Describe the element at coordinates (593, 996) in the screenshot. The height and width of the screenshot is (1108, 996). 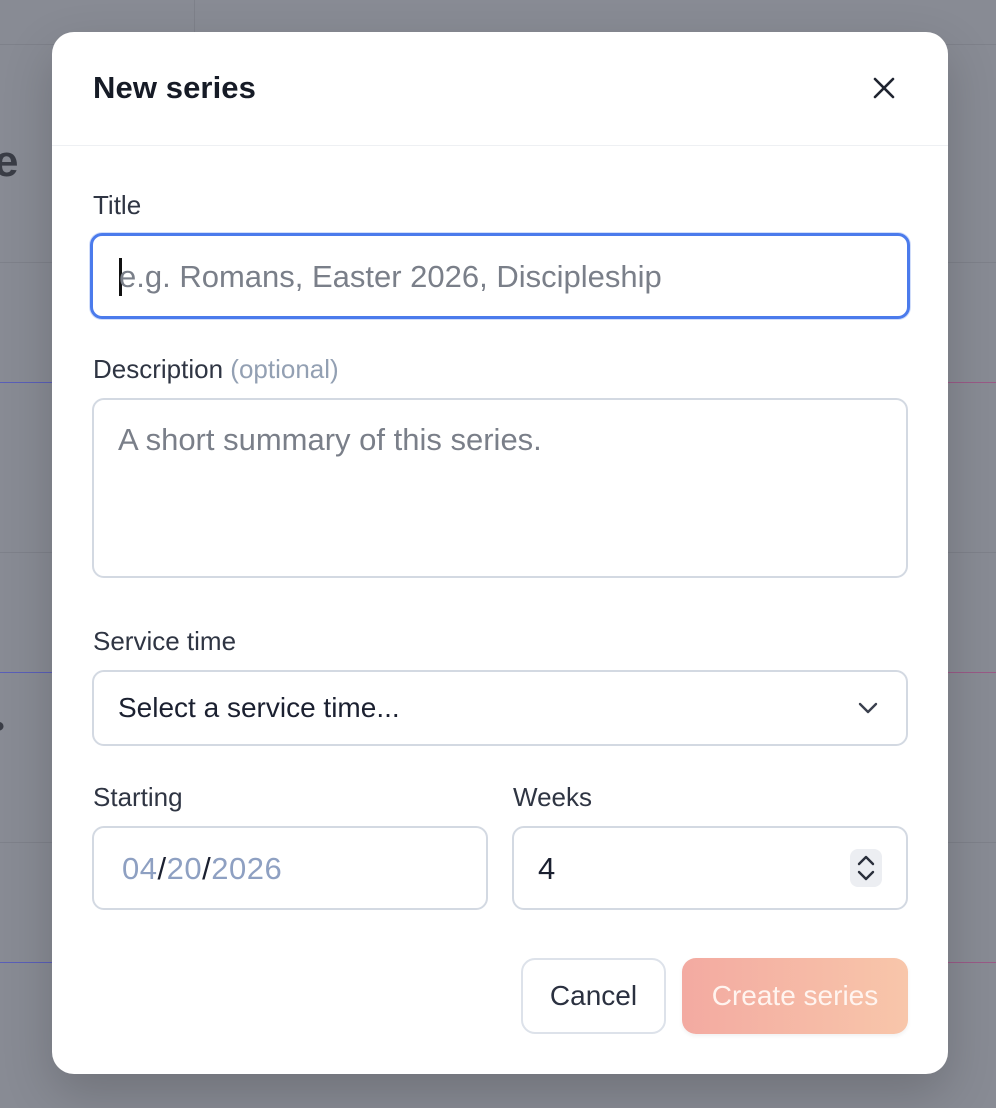
I see `cancel-button: Cancel` at that location.